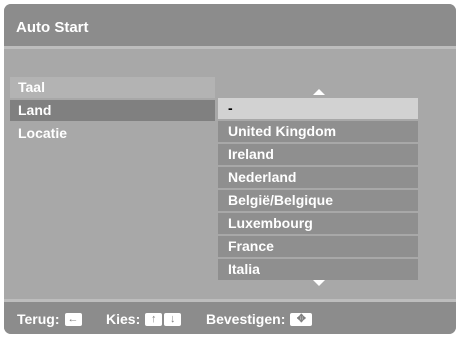  I want to click on country-item: Luxembourg, so click(318, 223).